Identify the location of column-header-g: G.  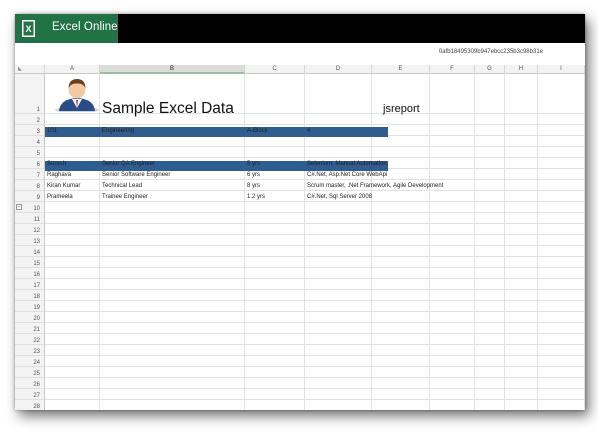
(490, 69).